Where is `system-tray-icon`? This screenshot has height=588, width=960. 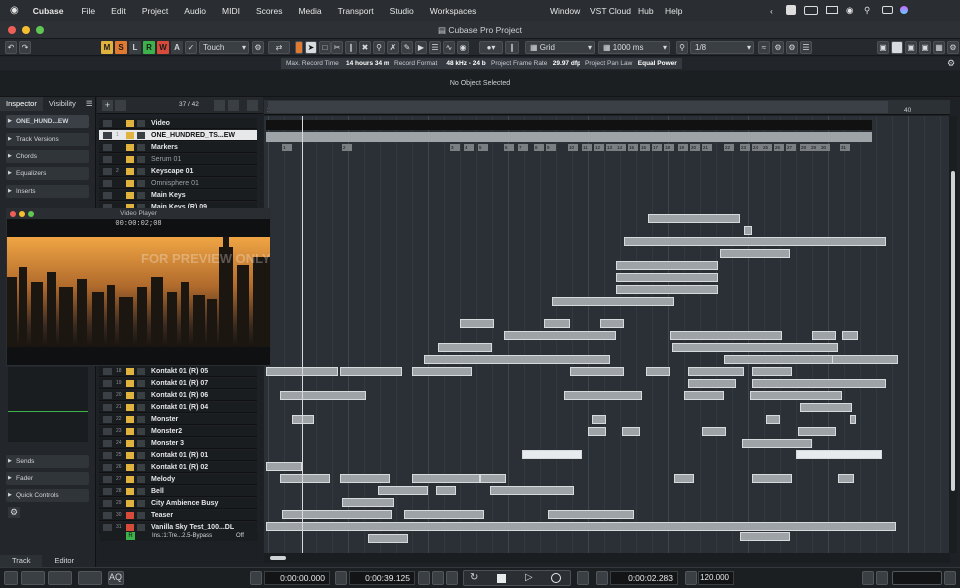 system-tray-icon is located at coordinates (791, 10).